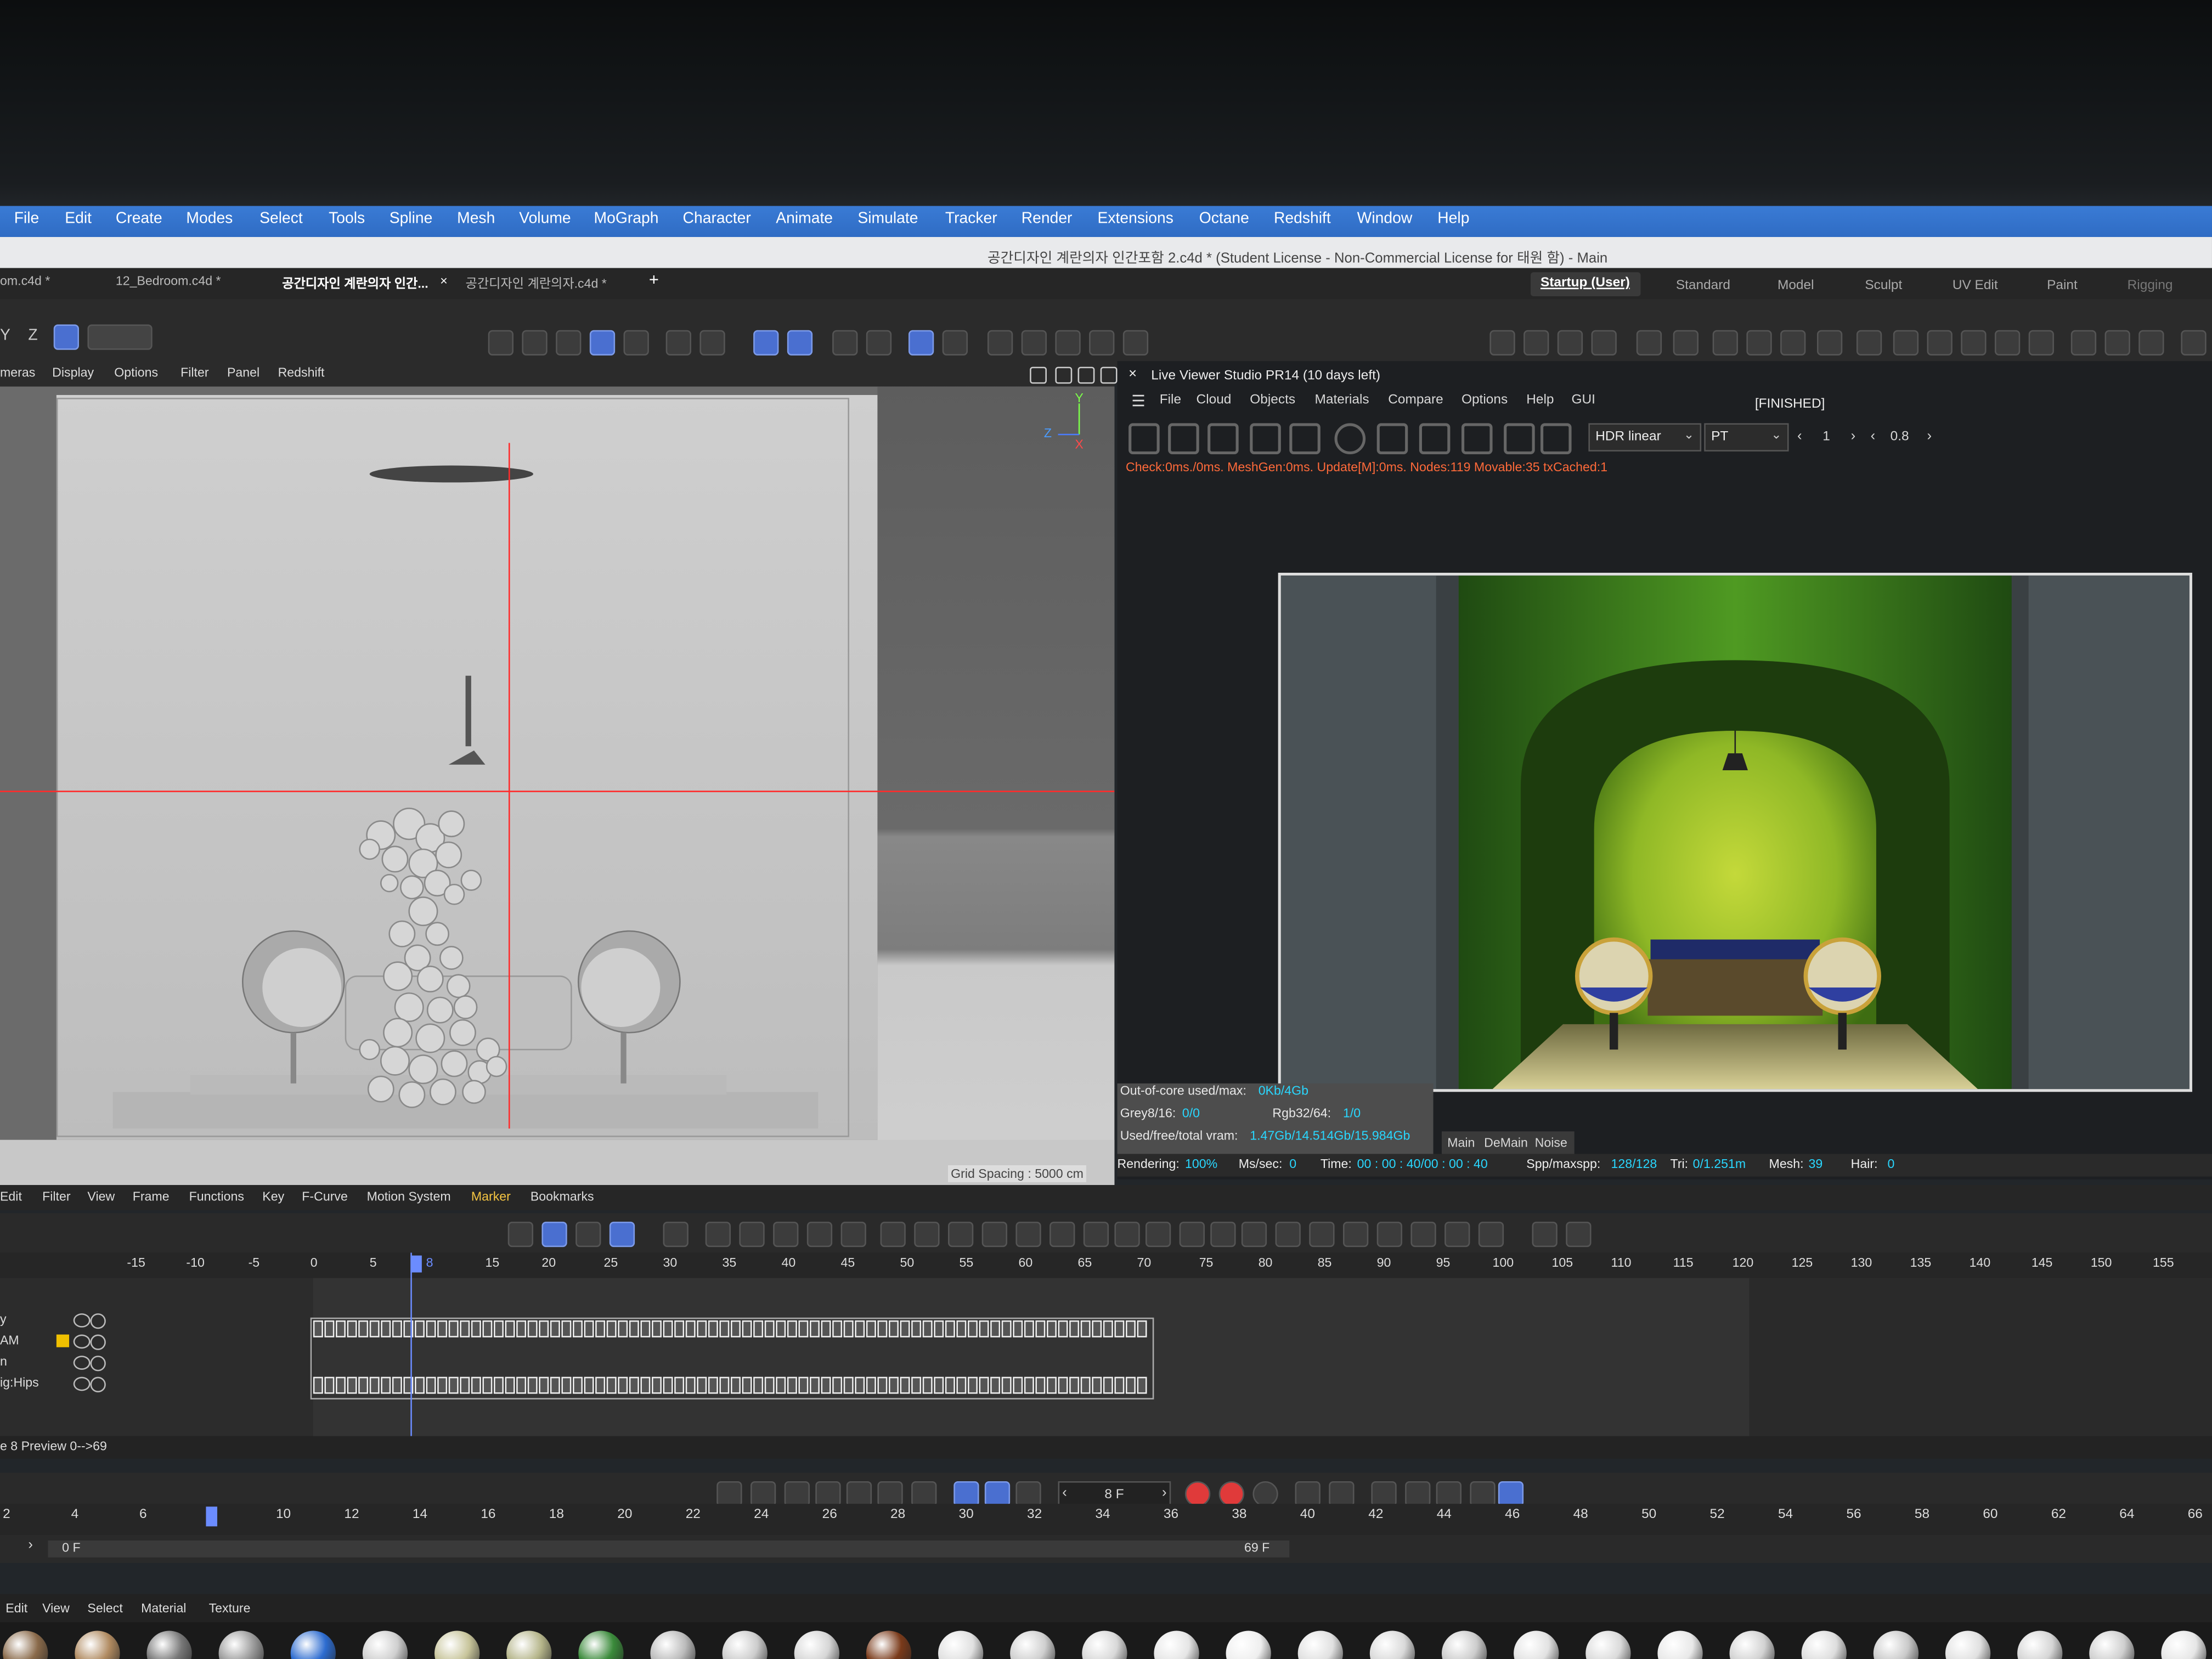 Image resolution: width=2212 pixels, height=1659 pixels. What do you see at coordinates (1884, 286) in the screenshot?
I see `layout-sculpt: Sculpt` at bounding box center [1884, 286].